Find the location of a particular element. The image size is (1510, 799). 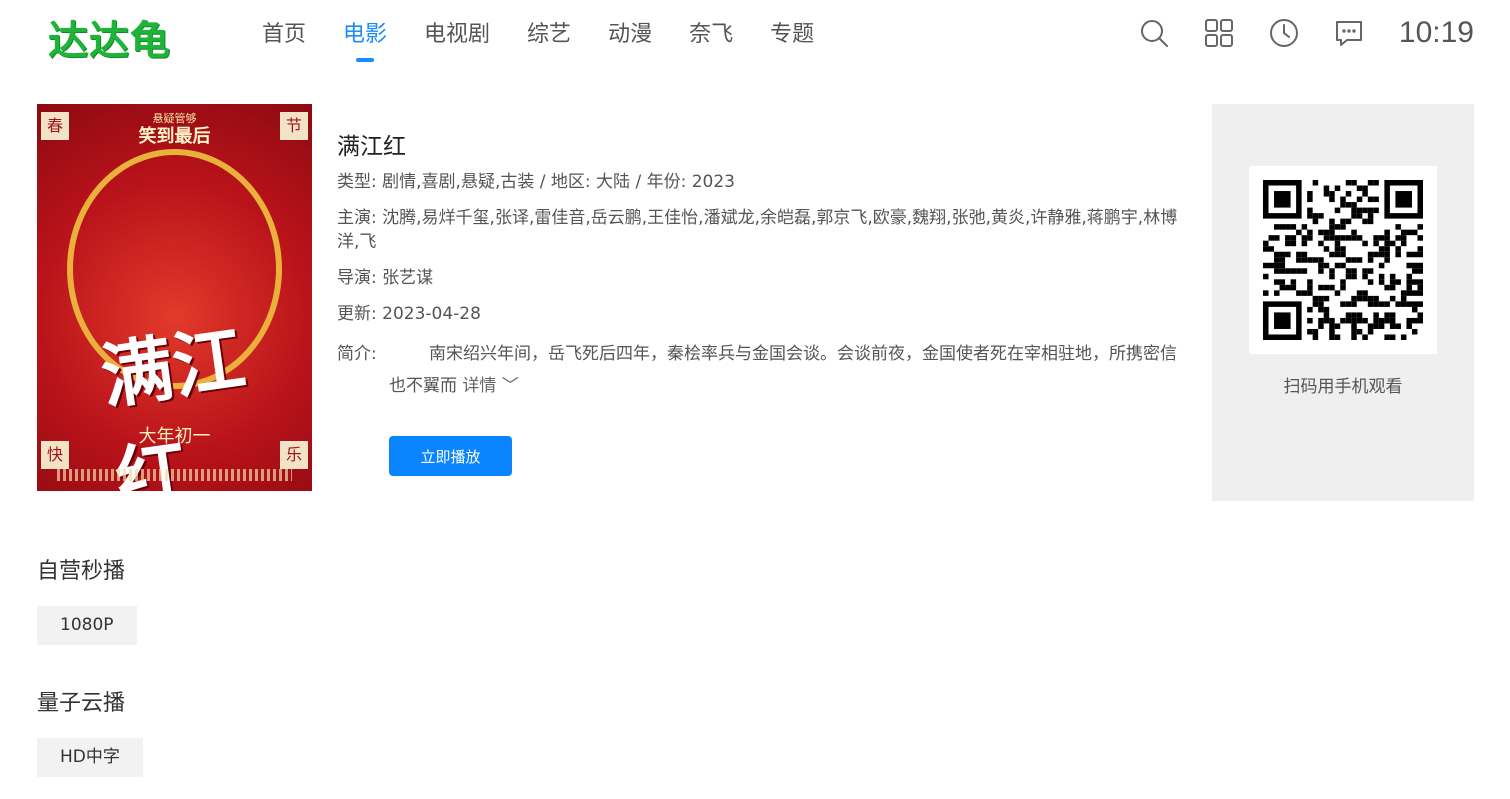

year-value: 2023 is located at coordinates (713, 182).